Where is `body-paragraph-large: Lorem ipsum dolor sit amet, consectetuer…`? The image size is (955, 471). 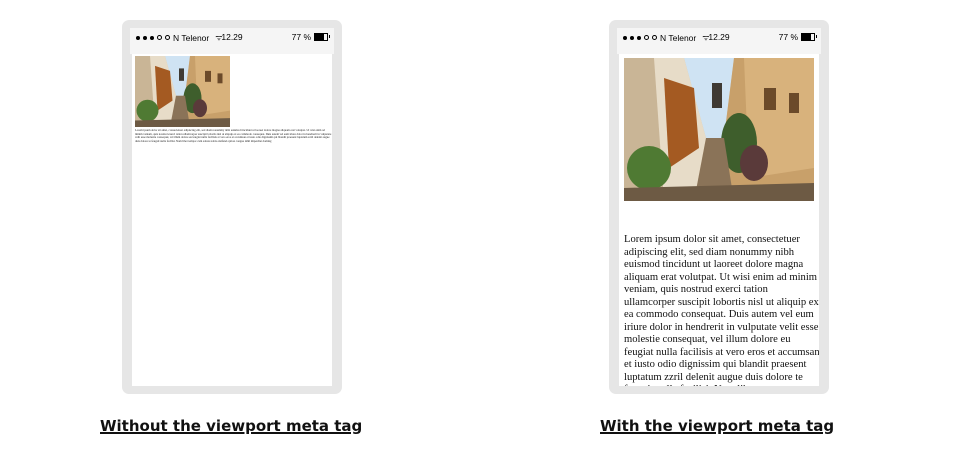
body-paragraph-large: Lorem ipsum dolor sit amet, consectetuer… is located at coordinates (721, 310).